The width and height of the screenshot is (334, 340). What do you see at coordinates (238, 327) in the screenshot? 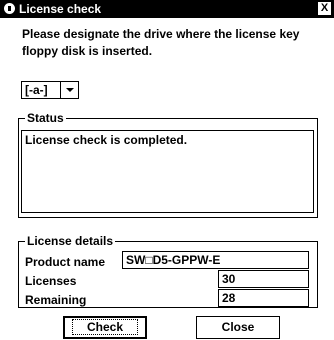
I see `close-button: Close` at bounding box center [238, 327].